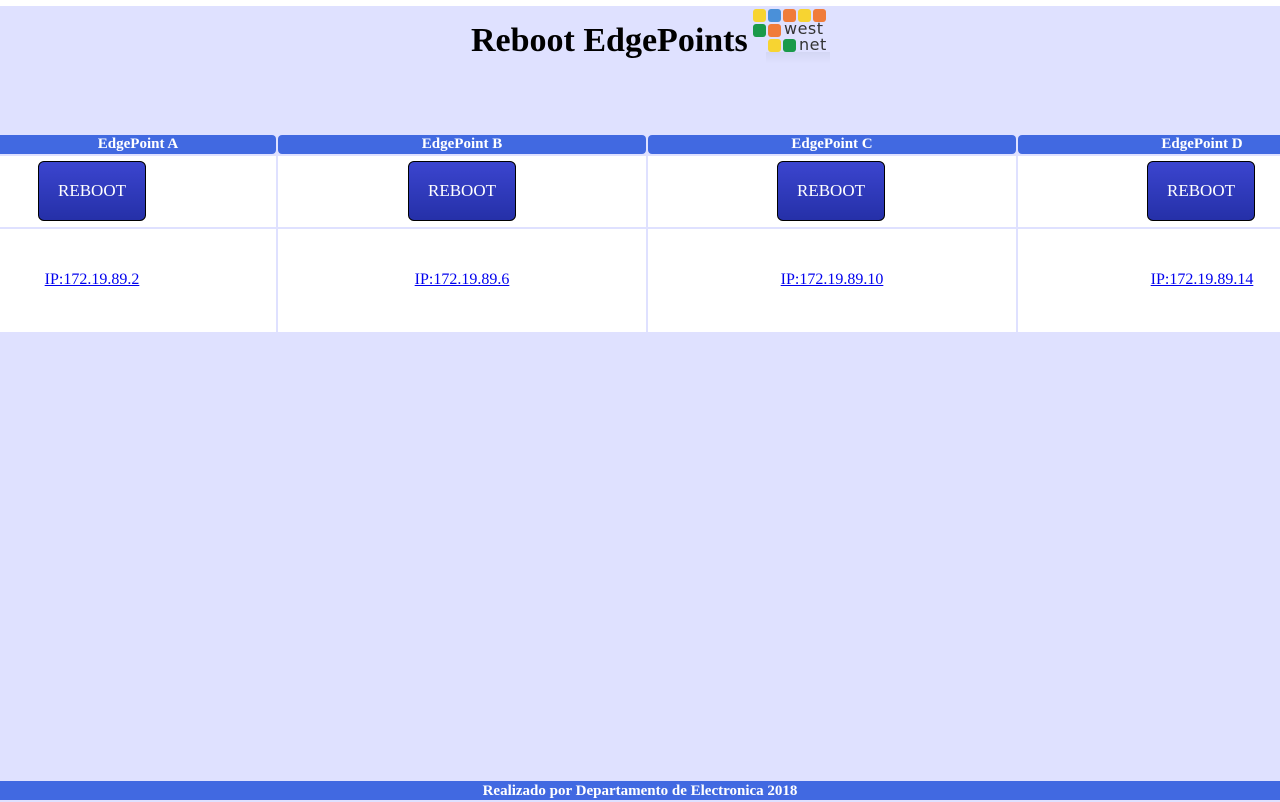  I want to click on ip-link-c: IP:172.19.89.10, so click(832, 280).